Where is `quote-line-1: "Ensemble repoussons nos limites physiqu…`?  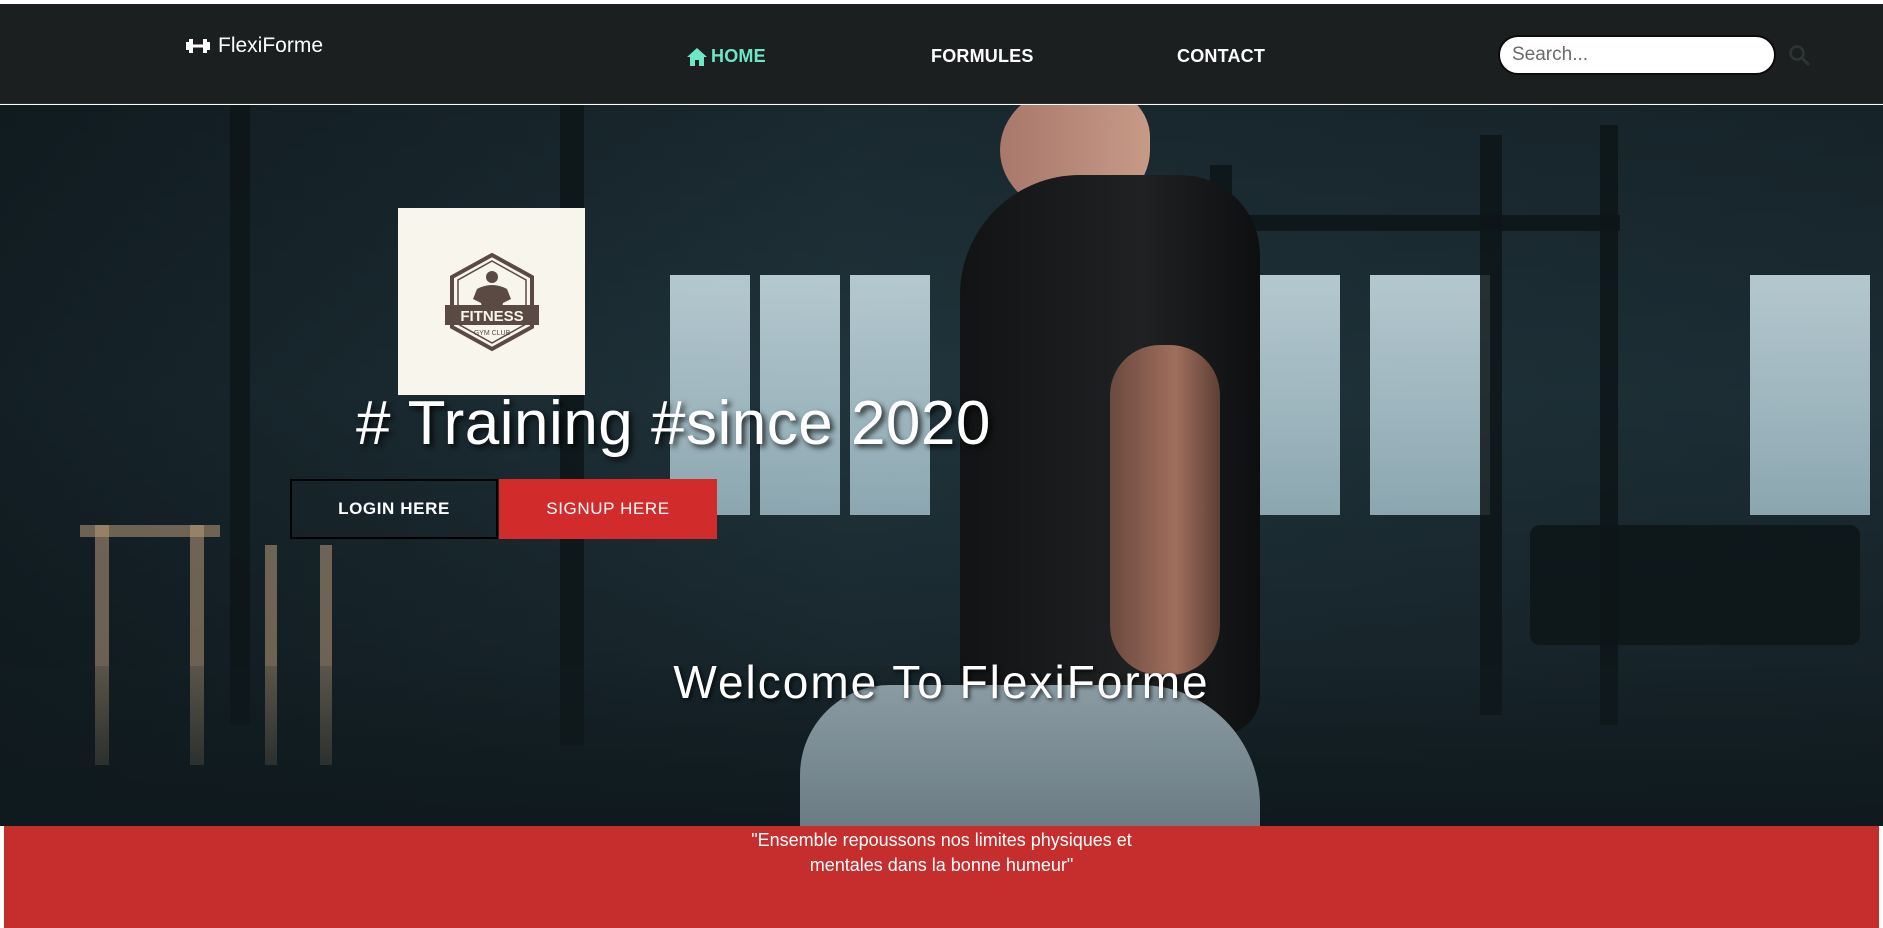
quote-line-1: "Ensemble repoussons nos limites physiqu… is located at coordinates (941, 840).